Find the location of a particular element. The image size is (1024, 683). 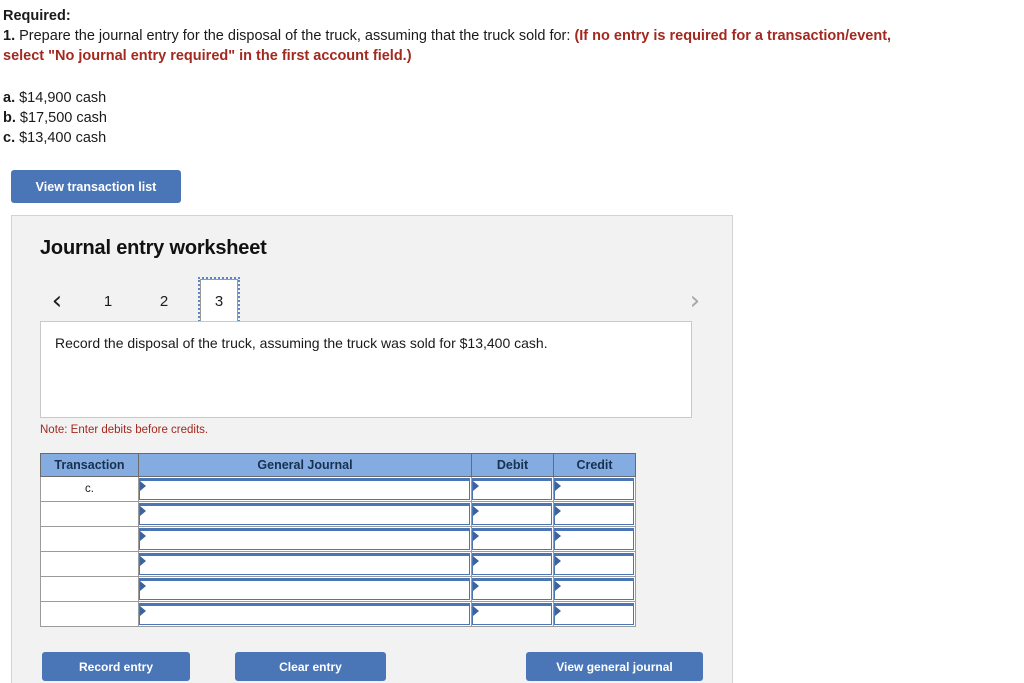

choice-item-c: c. $13,400 cash is located at coordinates (513, 138).